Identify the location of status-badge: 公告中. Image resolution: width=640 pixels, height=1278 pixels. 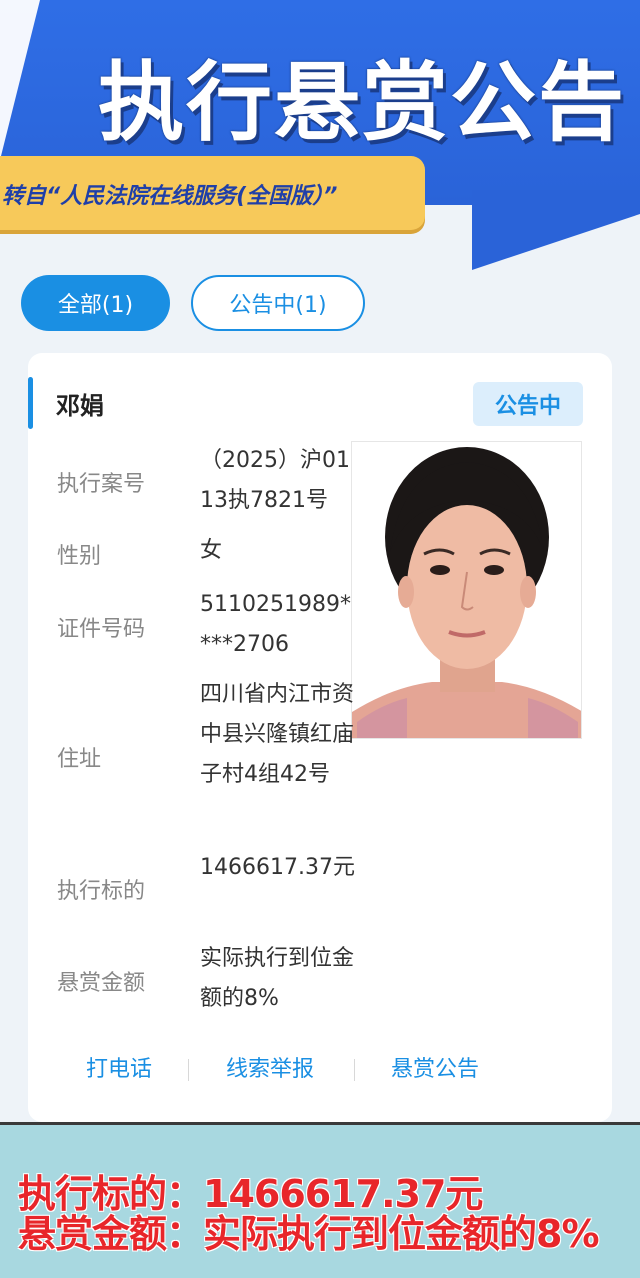
(528, 404).